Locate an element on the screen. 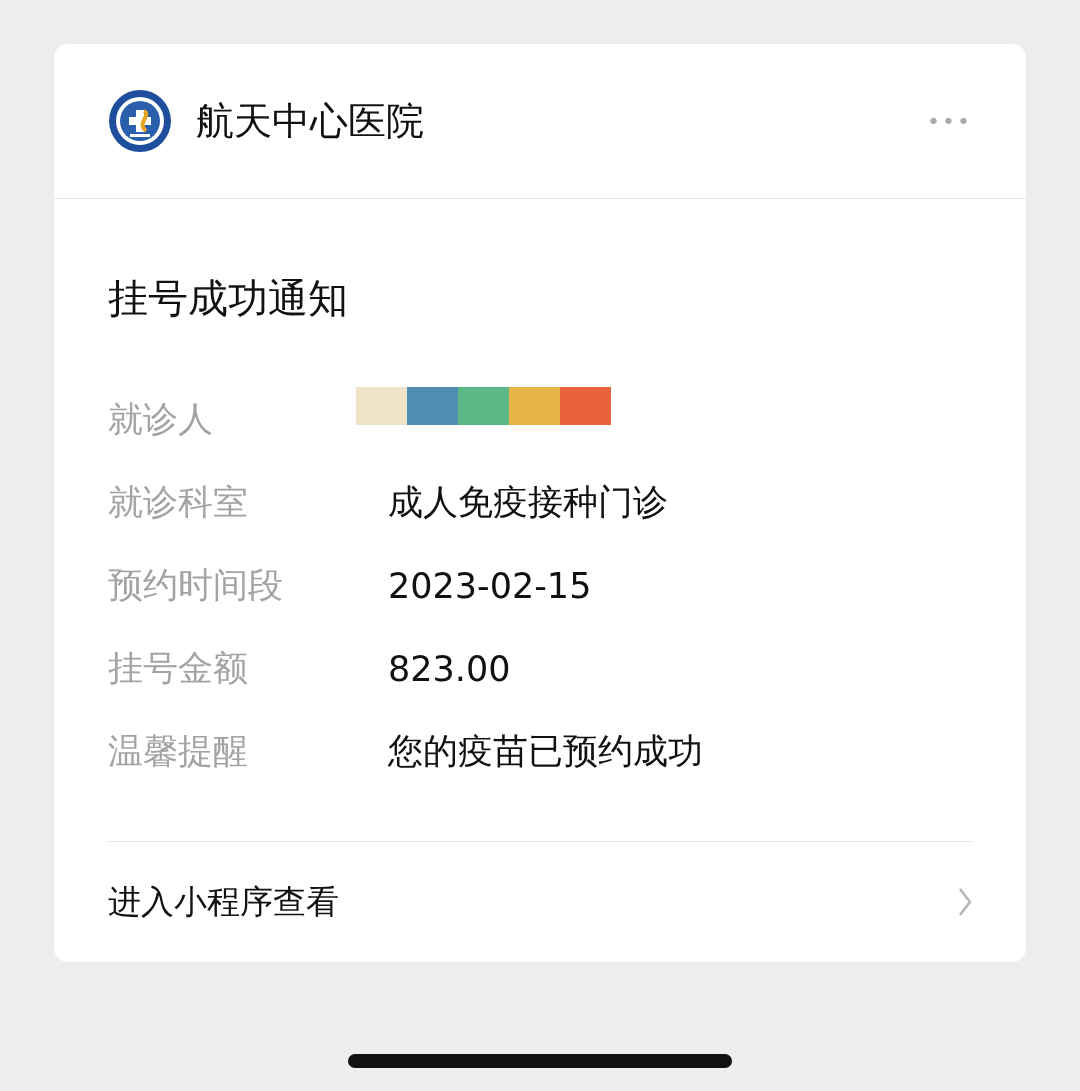 The width and height of the screenshot is (1080, 1091). notification-title: 挂号成功通知 is located at coordinates (228, 298).